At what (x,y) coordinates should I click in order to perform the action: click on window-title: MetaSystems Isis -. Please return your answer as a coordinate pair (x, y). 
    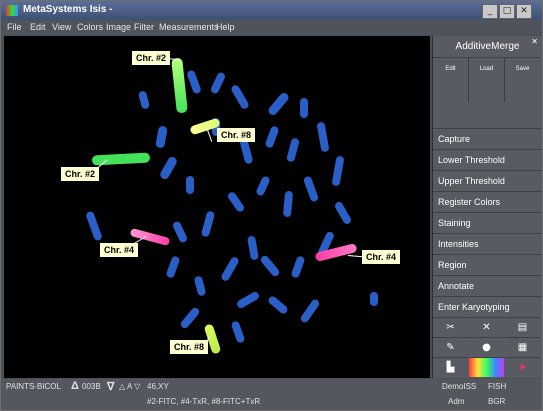
    Looking at the image, I should click on (68, 9).